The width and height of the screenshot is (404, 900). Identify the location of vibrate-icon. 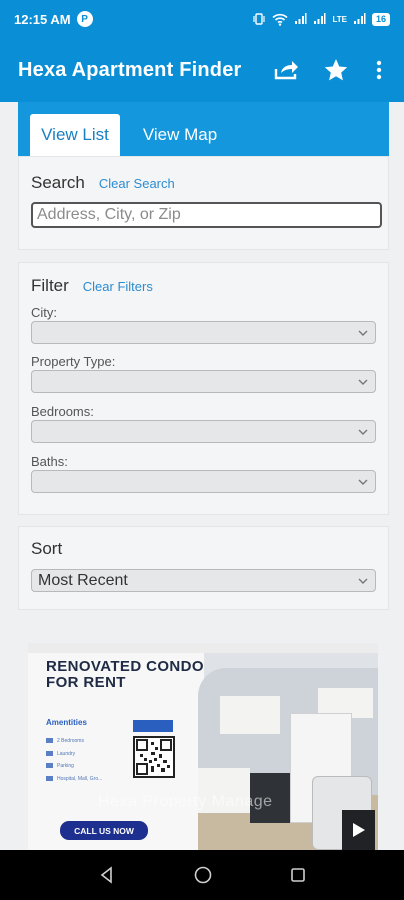
(259, 19).